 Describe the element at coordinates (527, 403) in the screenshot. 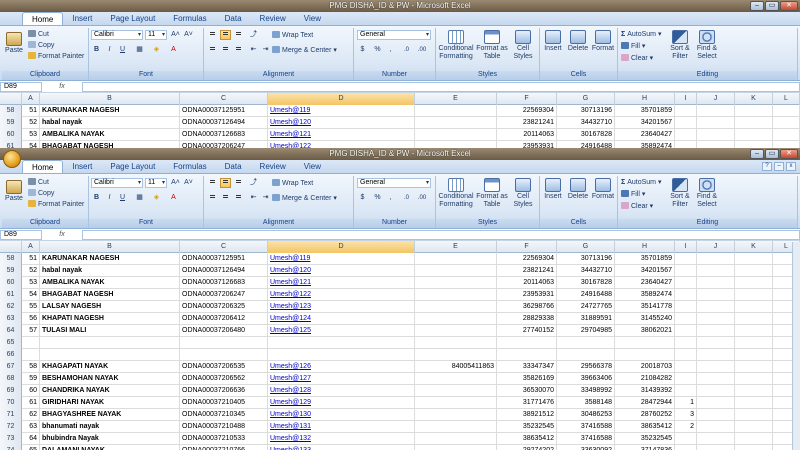

I see `cell-f: 31771476` at that location.